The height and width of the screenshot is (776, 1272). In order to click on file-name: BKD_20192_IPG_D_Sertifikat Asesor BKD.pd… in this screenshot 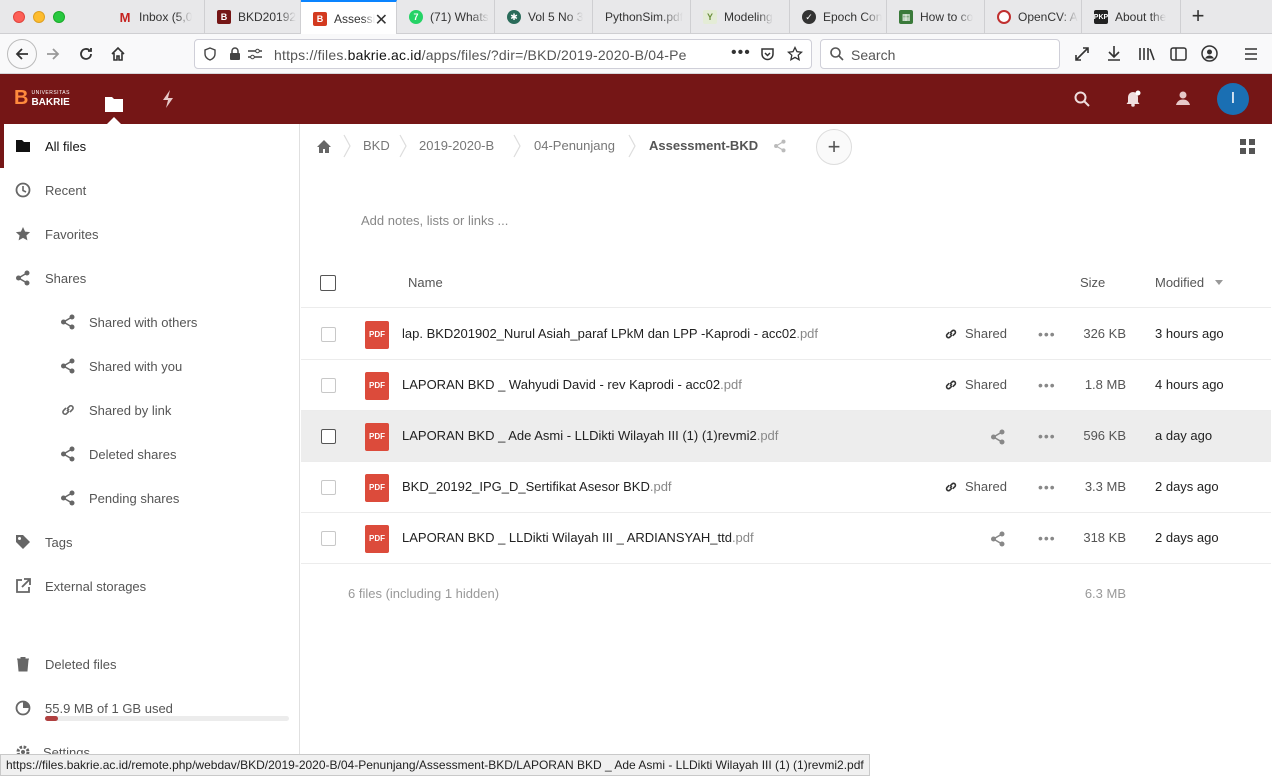, I will do `click(537, 486)`.